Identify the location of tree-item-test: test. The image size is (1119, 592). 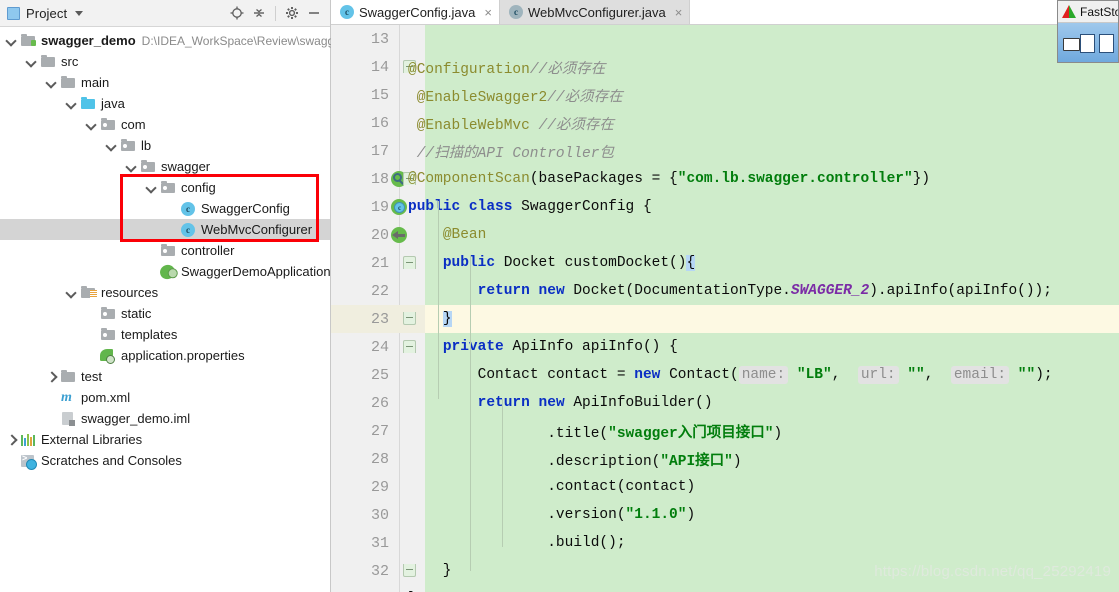
(165, 376).